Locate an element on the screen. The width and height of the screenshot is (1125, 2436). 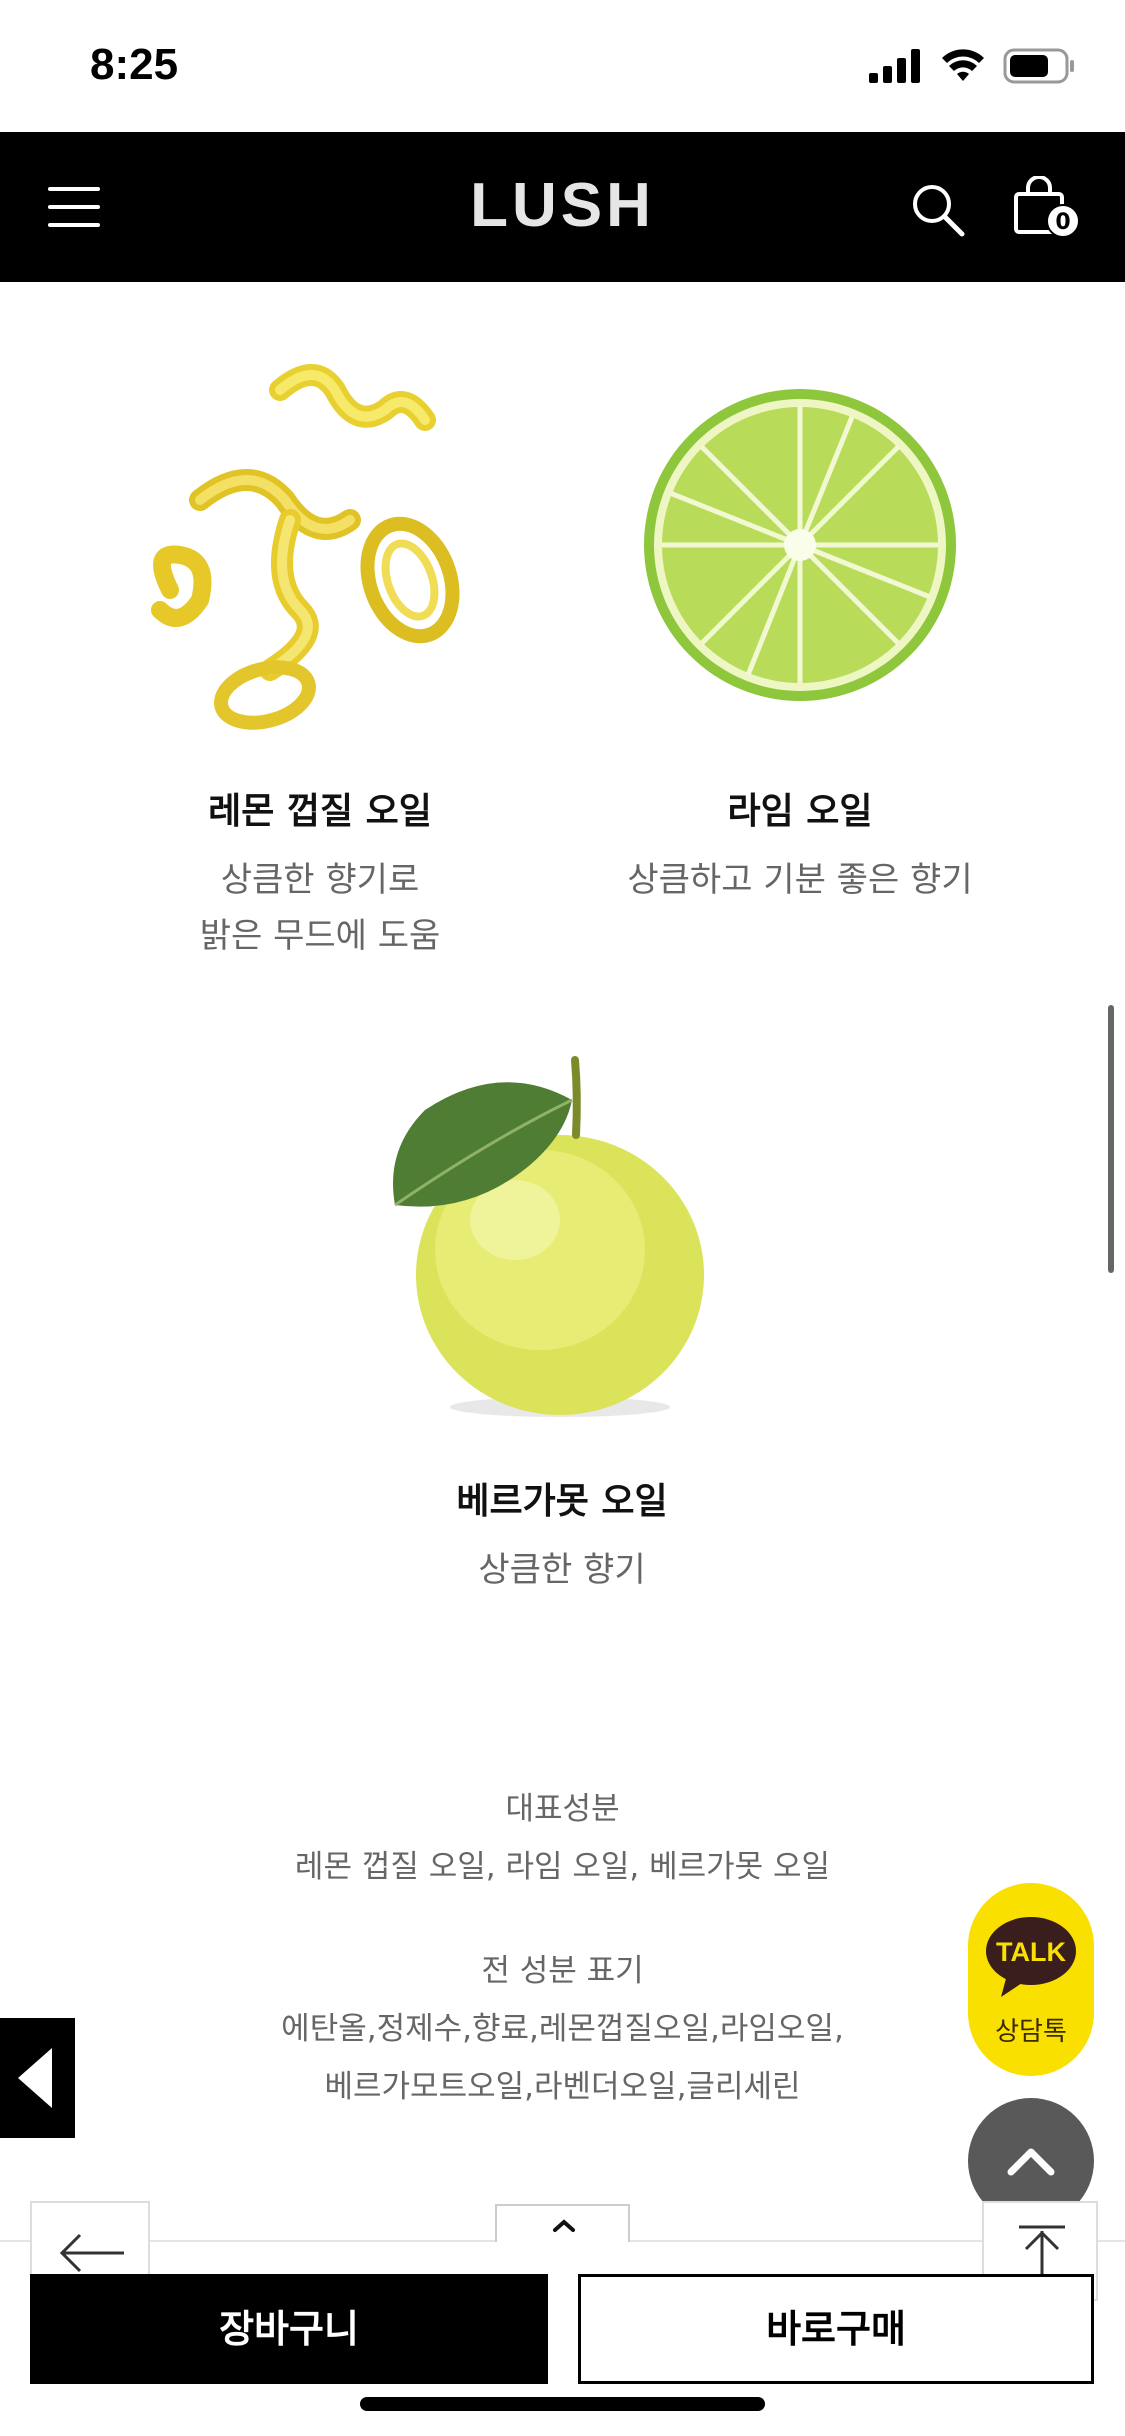
ingredient-lime: 라임 오일 상큼하고 기분 좋은 향기 is located at coordinates (800, 845).